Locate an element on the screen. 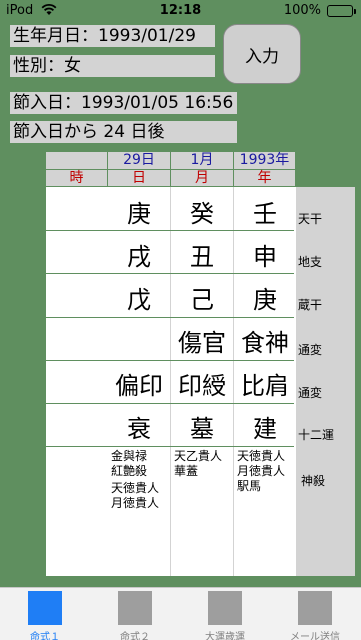 The height and width of the screenshot is (640, 361). row-label-juniun: 十二運 is located at coordinates (316, 435).